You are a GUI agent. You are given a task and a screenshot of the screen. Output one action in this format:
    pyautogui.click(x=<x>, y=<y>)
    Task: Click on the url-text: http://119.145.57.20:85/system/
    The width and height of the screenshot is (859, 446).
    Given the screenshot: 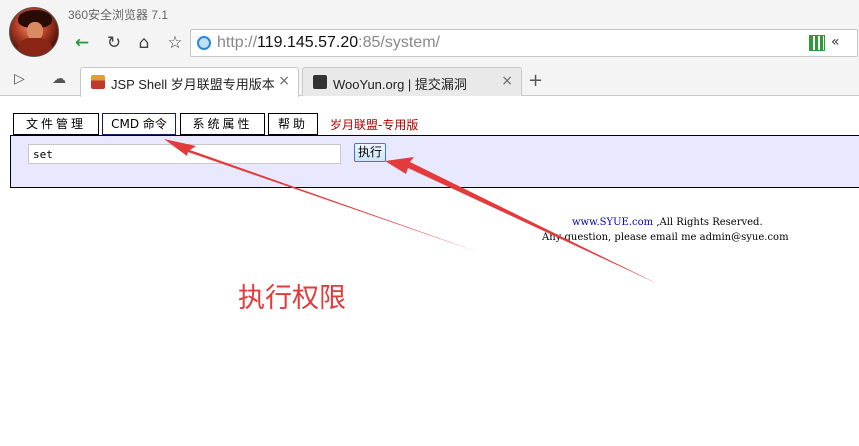 What is the action you would take?
    pyautogui.click(x=328, y=43)
    